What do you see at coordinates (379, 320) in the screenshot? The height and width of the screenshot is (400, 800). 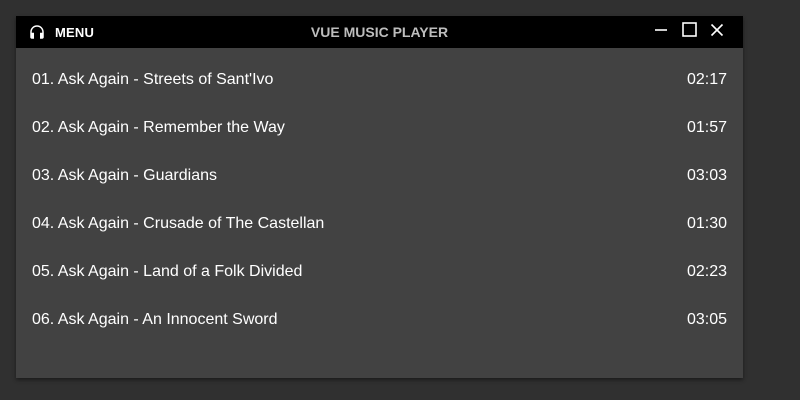 I see `track-item: 06. Ask Again - An Innocent Sword 03:05` at bounding box center [379, 320].